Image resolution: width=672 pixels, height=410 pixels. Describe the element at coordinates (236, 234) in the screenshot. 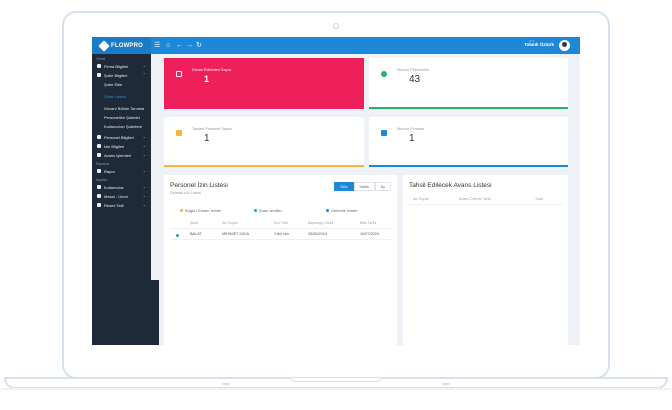

I see `cell-name: MEHMET KAYA` at that location.